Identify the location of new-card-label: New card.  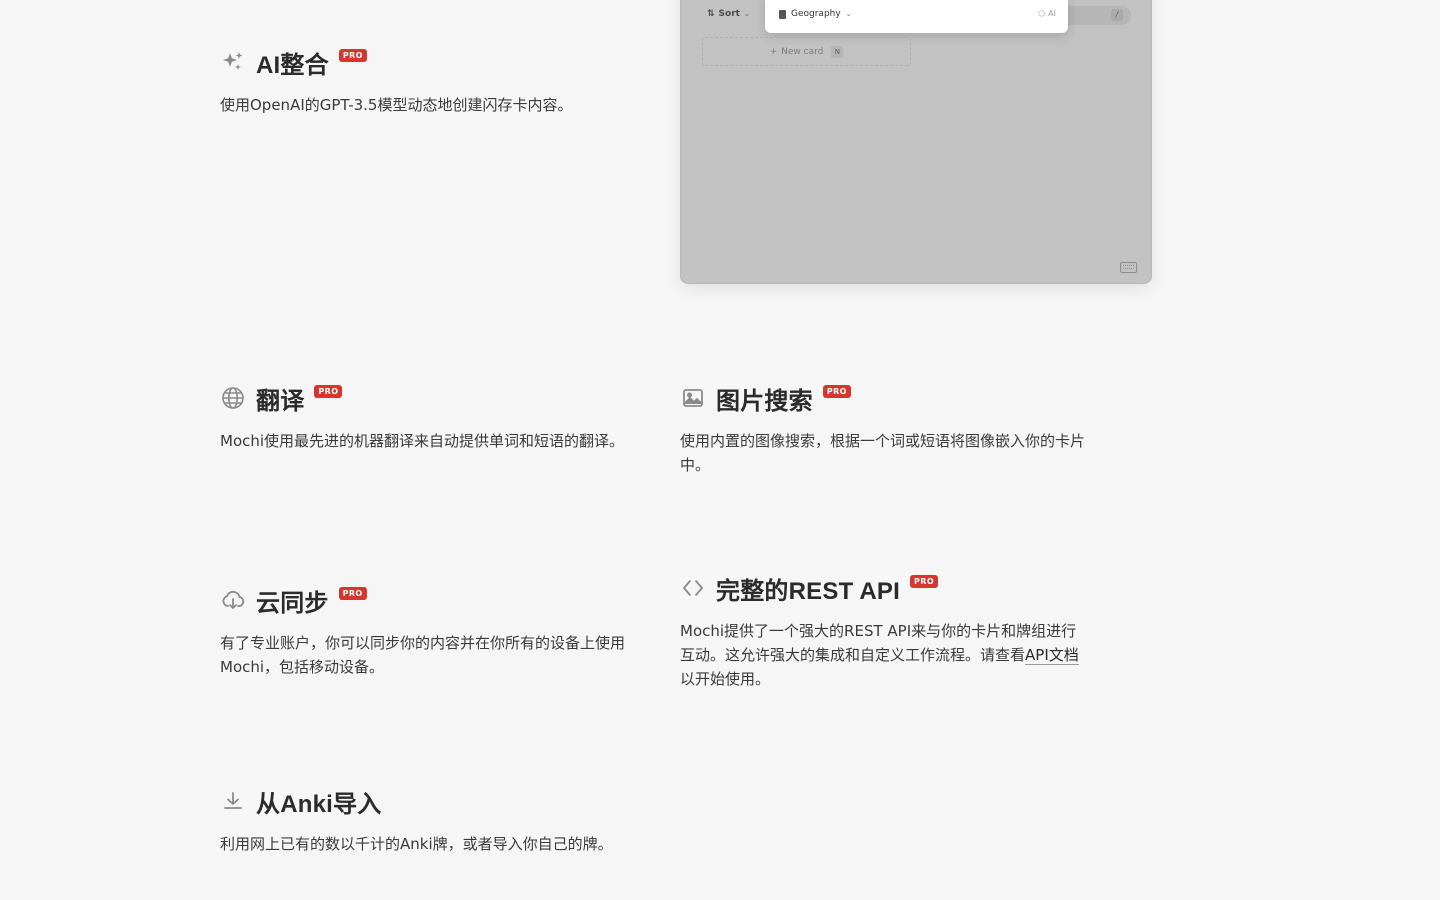
(802, 51).